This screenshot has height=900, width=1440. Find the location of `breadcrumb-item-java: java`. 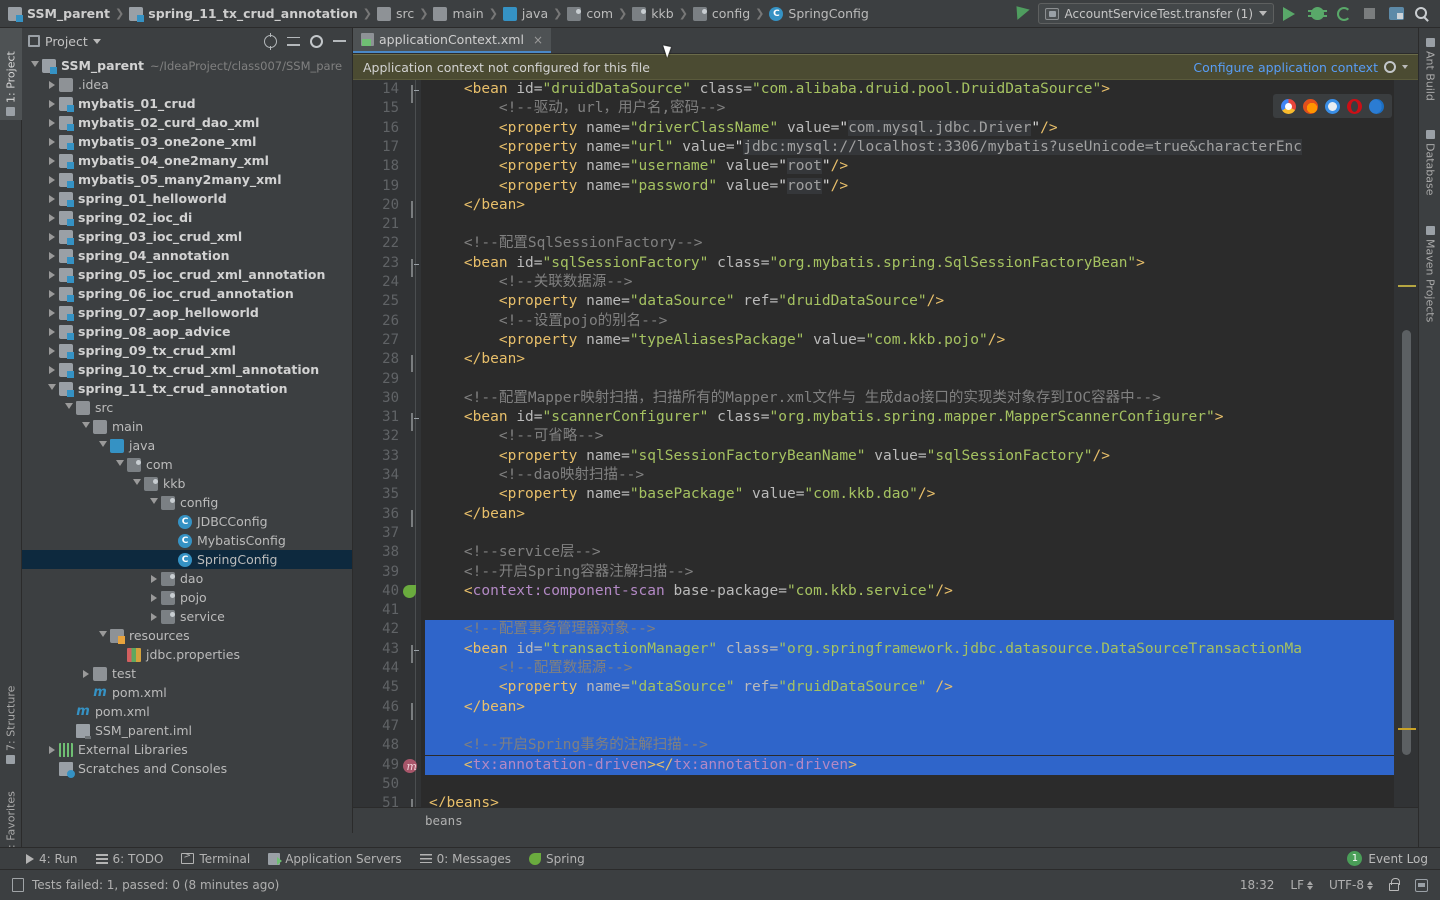

breadcrumb-item-java: java is located at coordinates (525, 13).